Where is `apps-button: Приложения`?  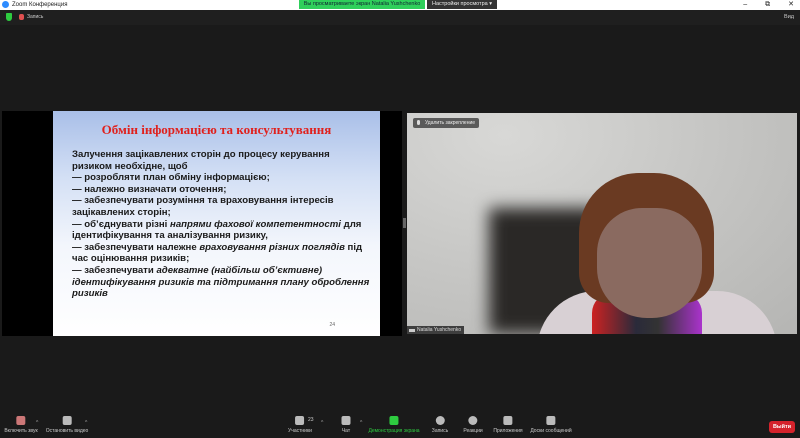
apps-button: Приложения is located at coordinates (508, 425).